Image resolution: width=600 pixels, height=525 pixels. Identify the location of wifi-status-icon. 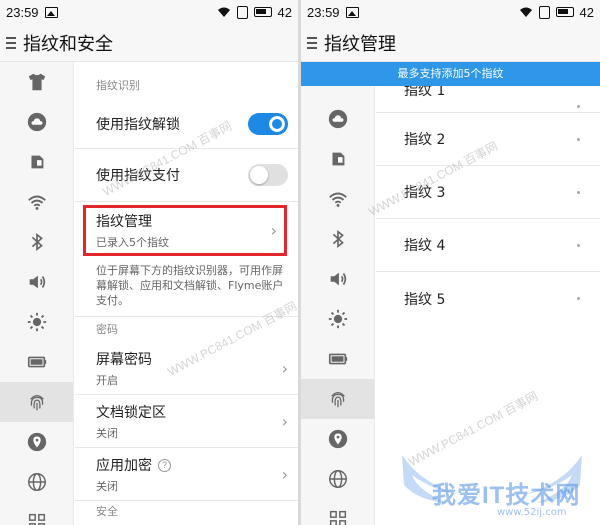
(223, 12).